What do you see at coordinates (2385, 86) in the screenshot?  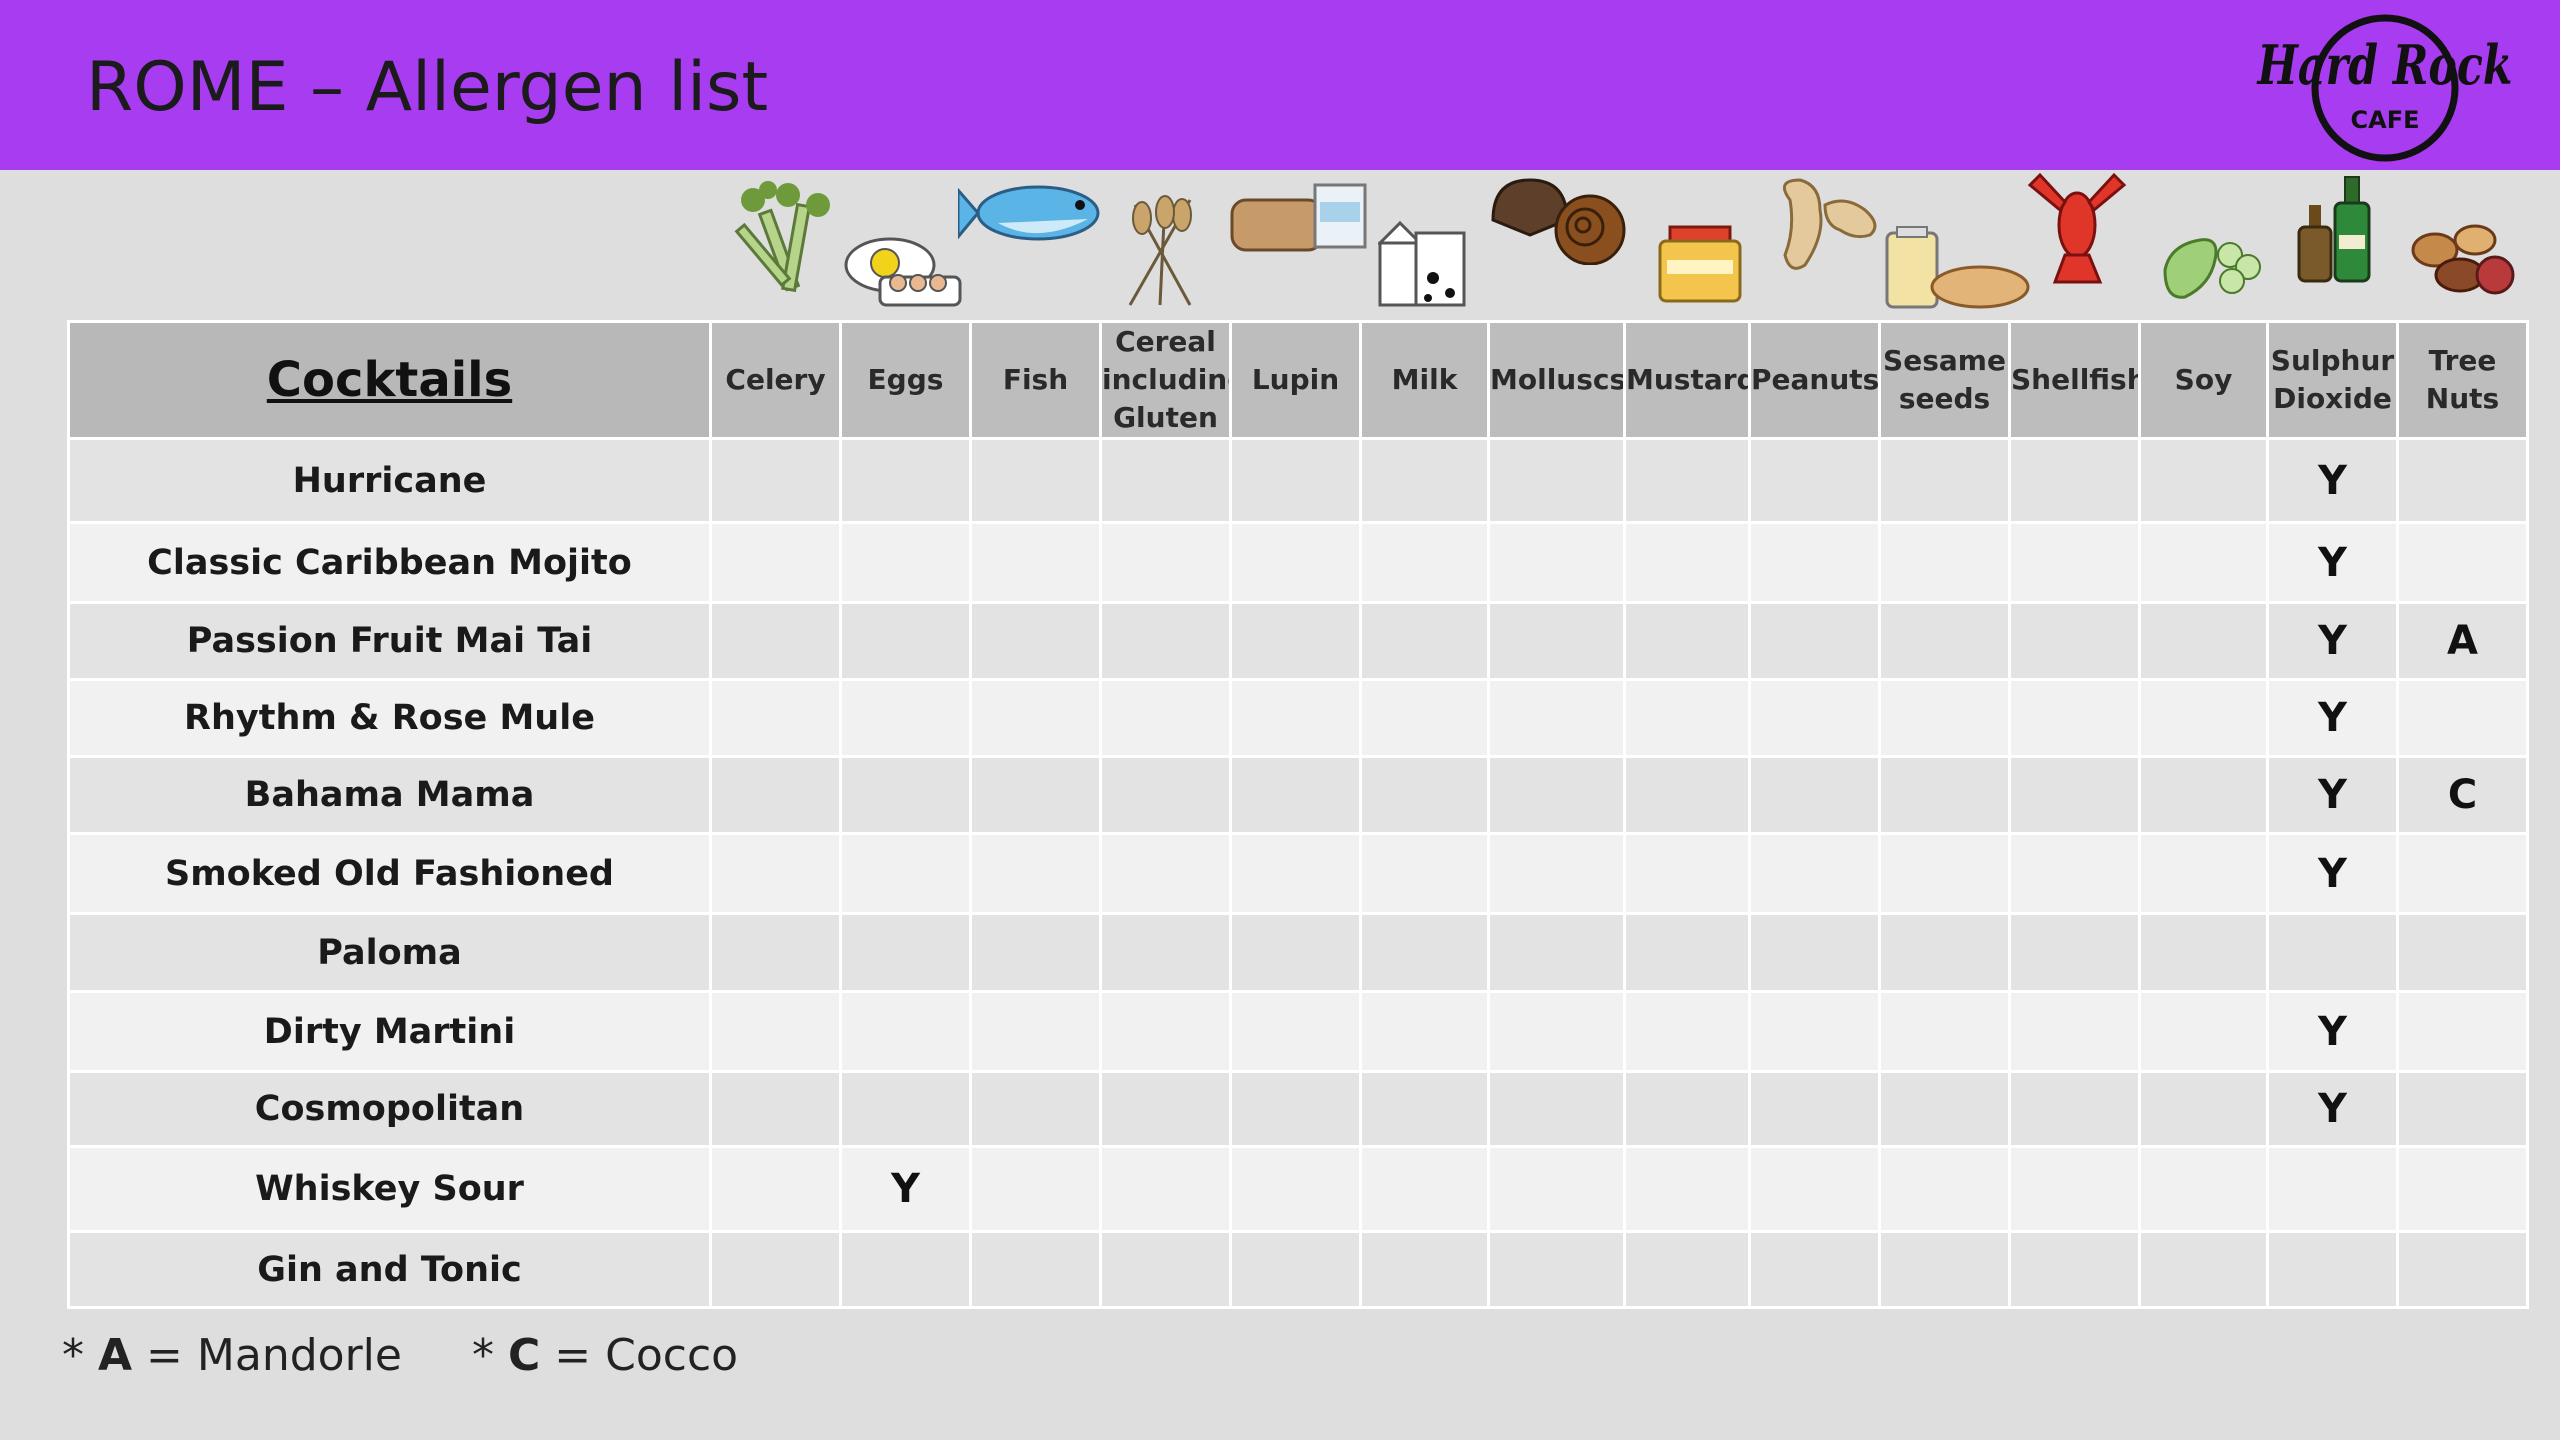 I see `hard-rock-cafe-logo: Hard Rock CAFE` at bounding box center [2385, 86].